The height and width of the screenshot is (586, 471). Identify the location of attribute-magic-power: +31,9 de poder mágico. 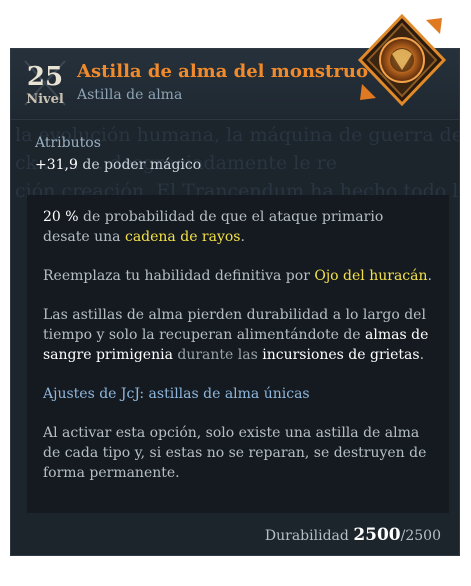
(118, 165).